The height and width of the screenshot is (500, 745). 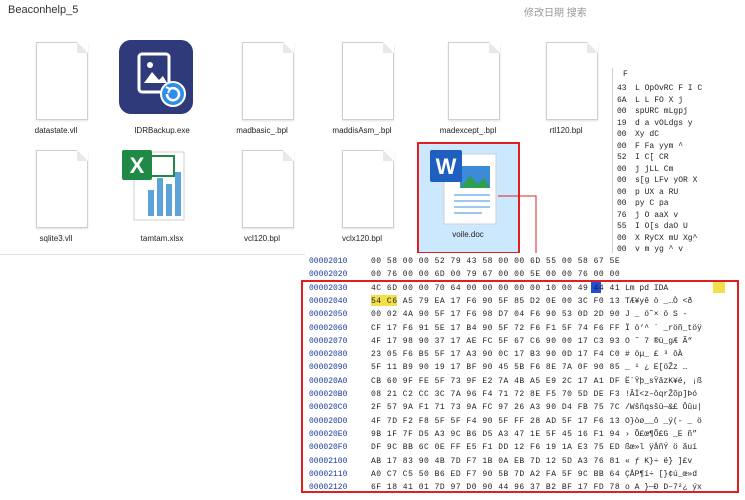 I want to click on file-vclx120: vclx120.bpl, so click(x=362, y=196).